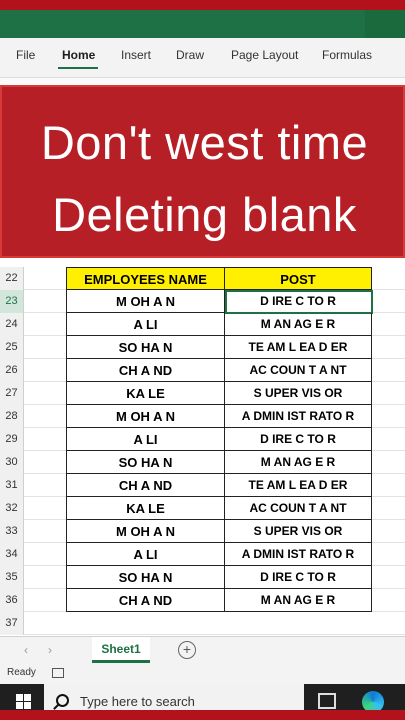  I want to click on row-header: 27, so click(12, 393).